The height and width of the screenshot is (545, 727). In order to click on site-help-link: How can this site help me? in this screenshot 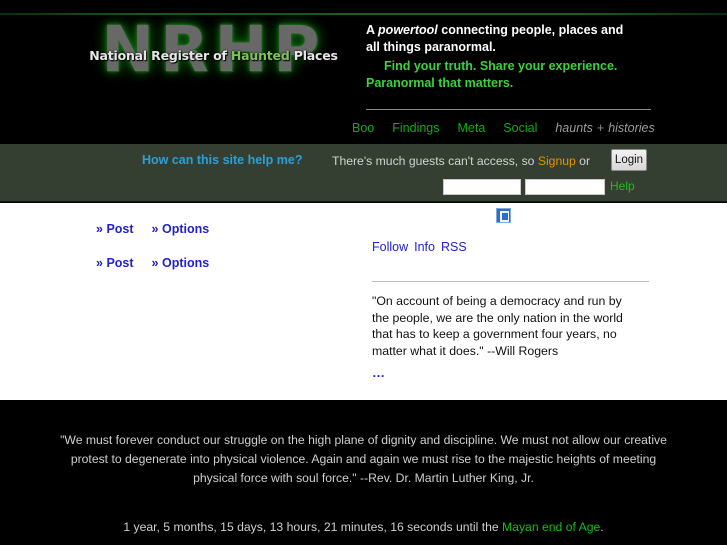, I will do `click(222, 160)`.